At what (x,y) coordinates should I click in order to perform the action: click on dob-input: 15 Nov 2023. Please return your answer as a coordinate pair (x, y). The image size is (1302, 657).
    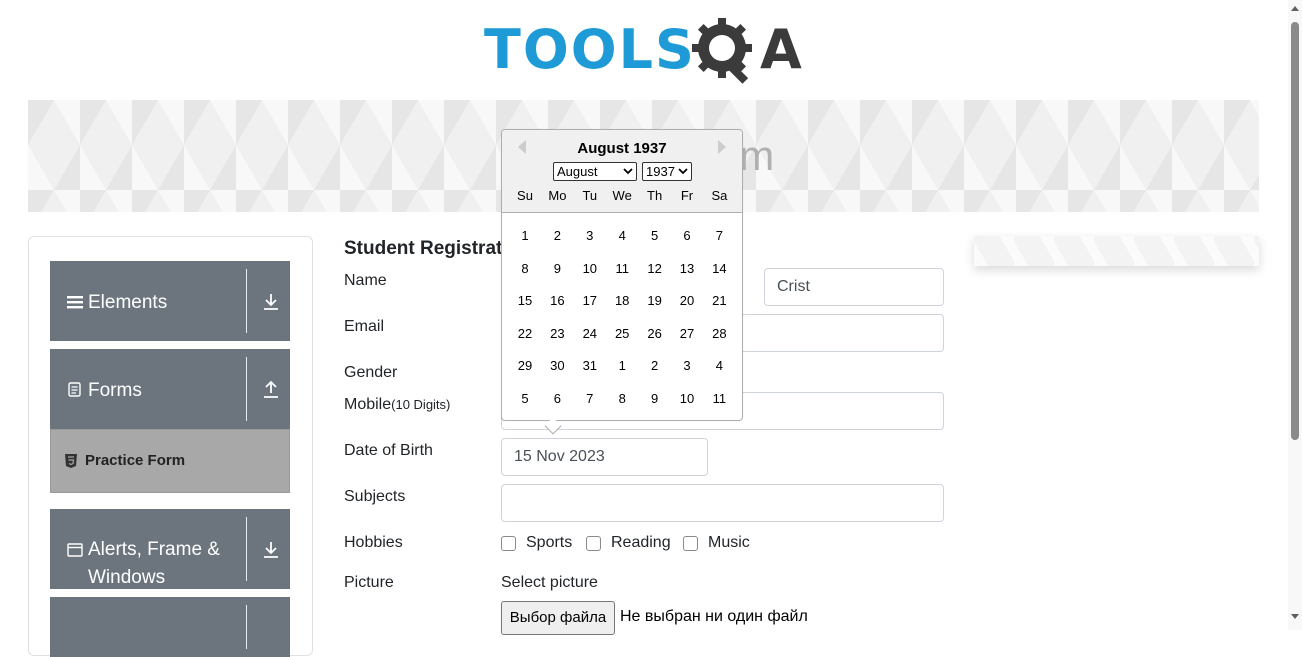
    Looking at the image, I should click on (604, 457).